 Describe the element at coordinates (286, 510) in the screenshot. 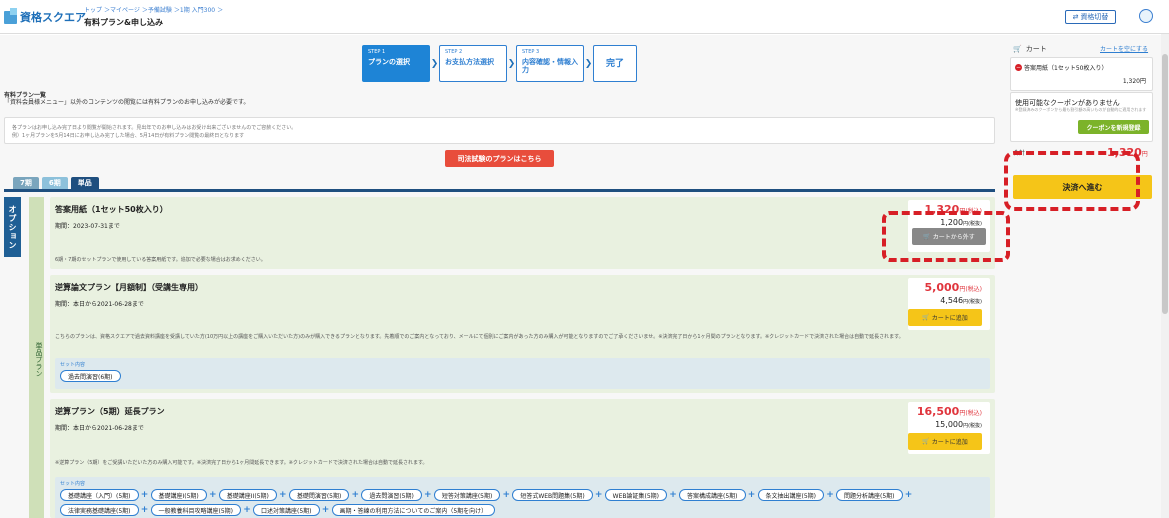

I see `set-item-chip: 口述対策講座(5期)` at that location.